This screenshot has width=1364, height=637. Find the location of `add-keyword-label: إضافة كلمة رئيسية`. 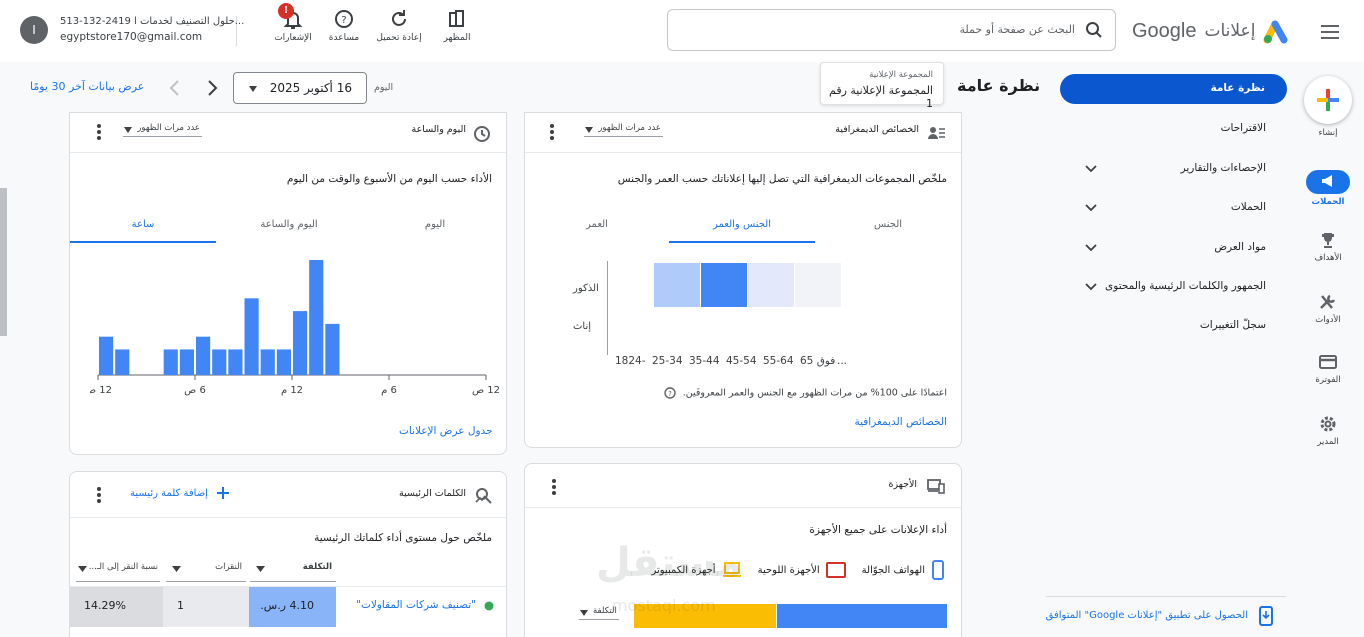

add-keyword-label: إضافة كلمة رئيسية is located at coordinates (169, 493).